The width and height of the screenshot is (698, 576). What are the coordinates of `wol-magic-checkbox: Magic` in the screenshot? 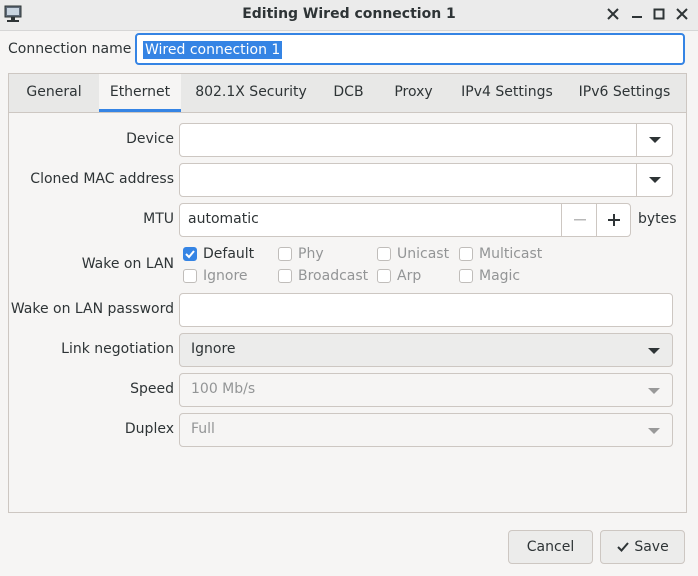 It's located at (489, 276).